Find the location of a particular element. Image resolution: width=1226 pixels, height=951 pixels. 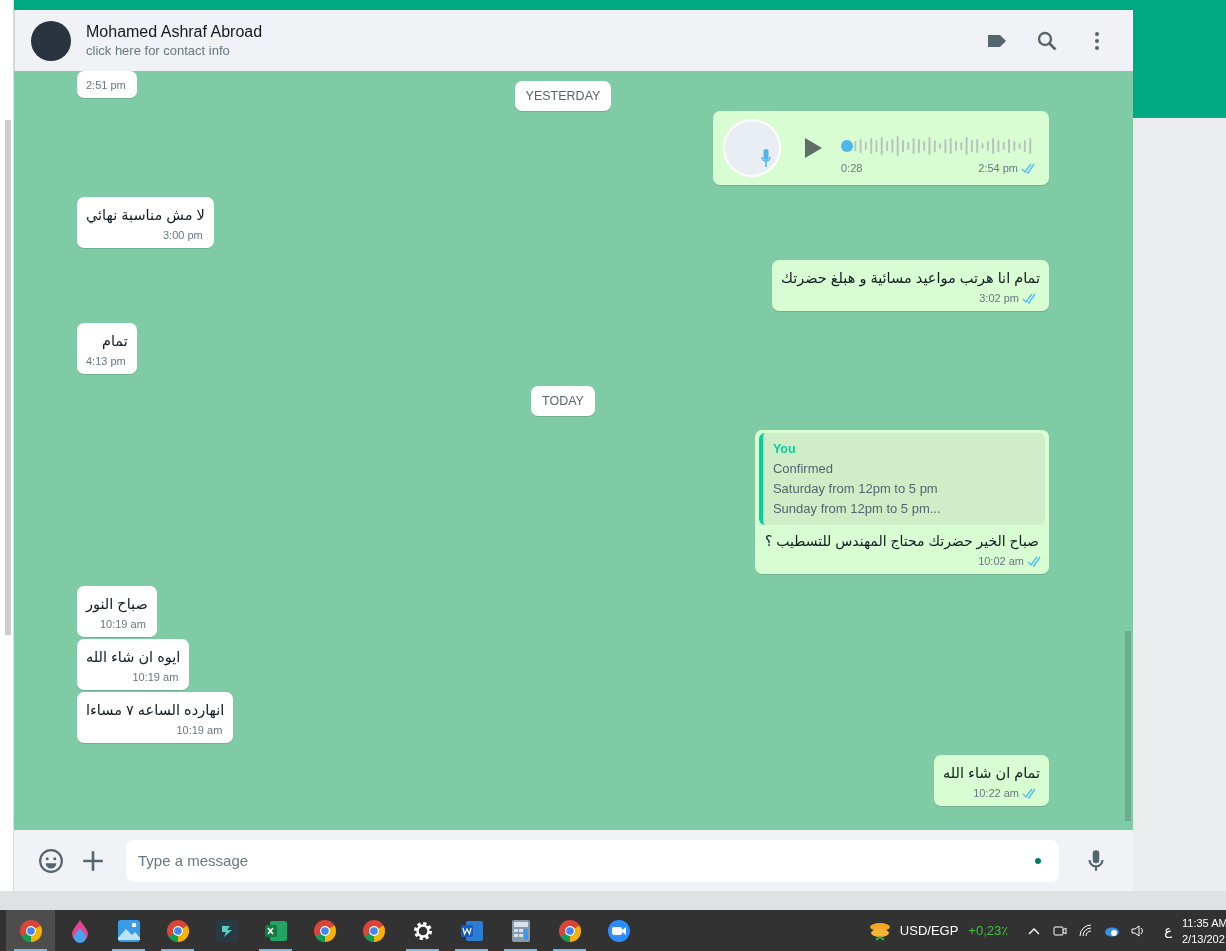

message-text: صباح الخير حضرتك محتاج المهندس للتسطيب ؟ is located at coordinates (901, 542).